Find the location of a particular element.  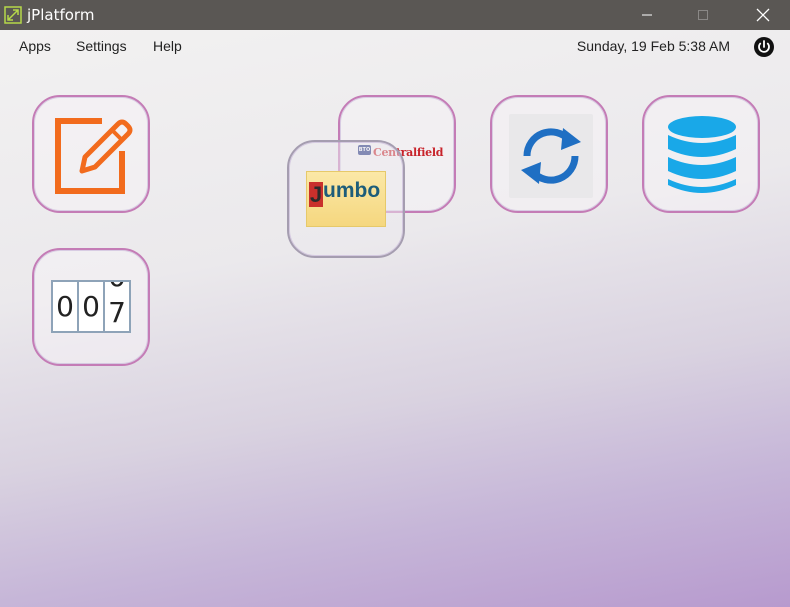

minimize-button is located at coordinates (647, 15).